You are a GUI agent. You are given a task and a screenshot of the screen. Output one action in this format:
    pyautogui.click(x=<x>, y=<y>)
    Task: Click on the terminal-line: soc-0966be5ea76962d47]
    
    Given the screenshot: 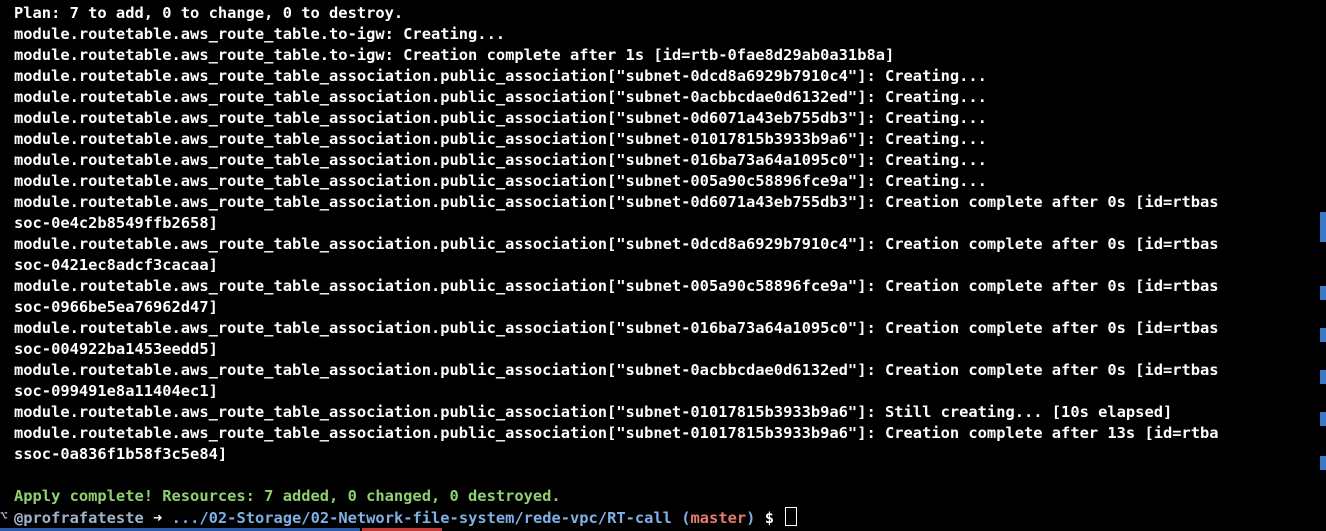 What is the action you would take?
    pyautogui.click(x=116, y=307)
    